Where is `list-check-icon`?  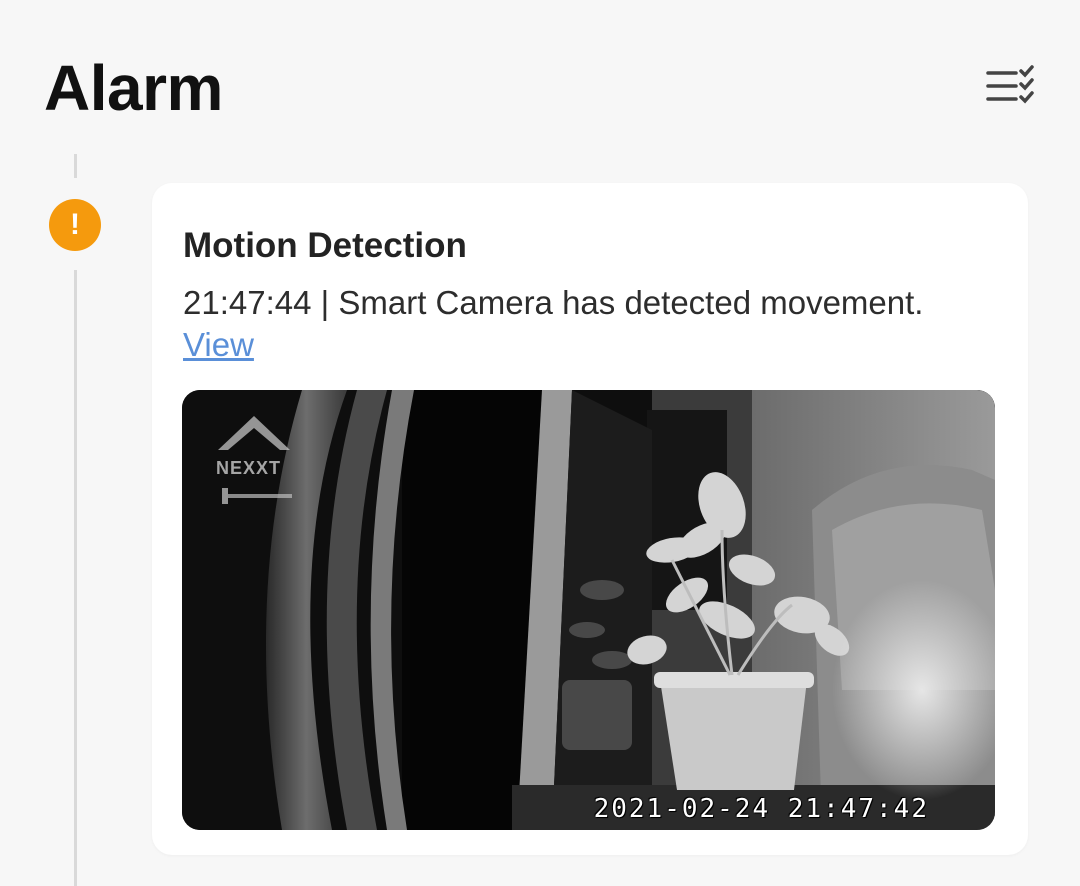 list-check-icon is located at coordinates (1010, 84).